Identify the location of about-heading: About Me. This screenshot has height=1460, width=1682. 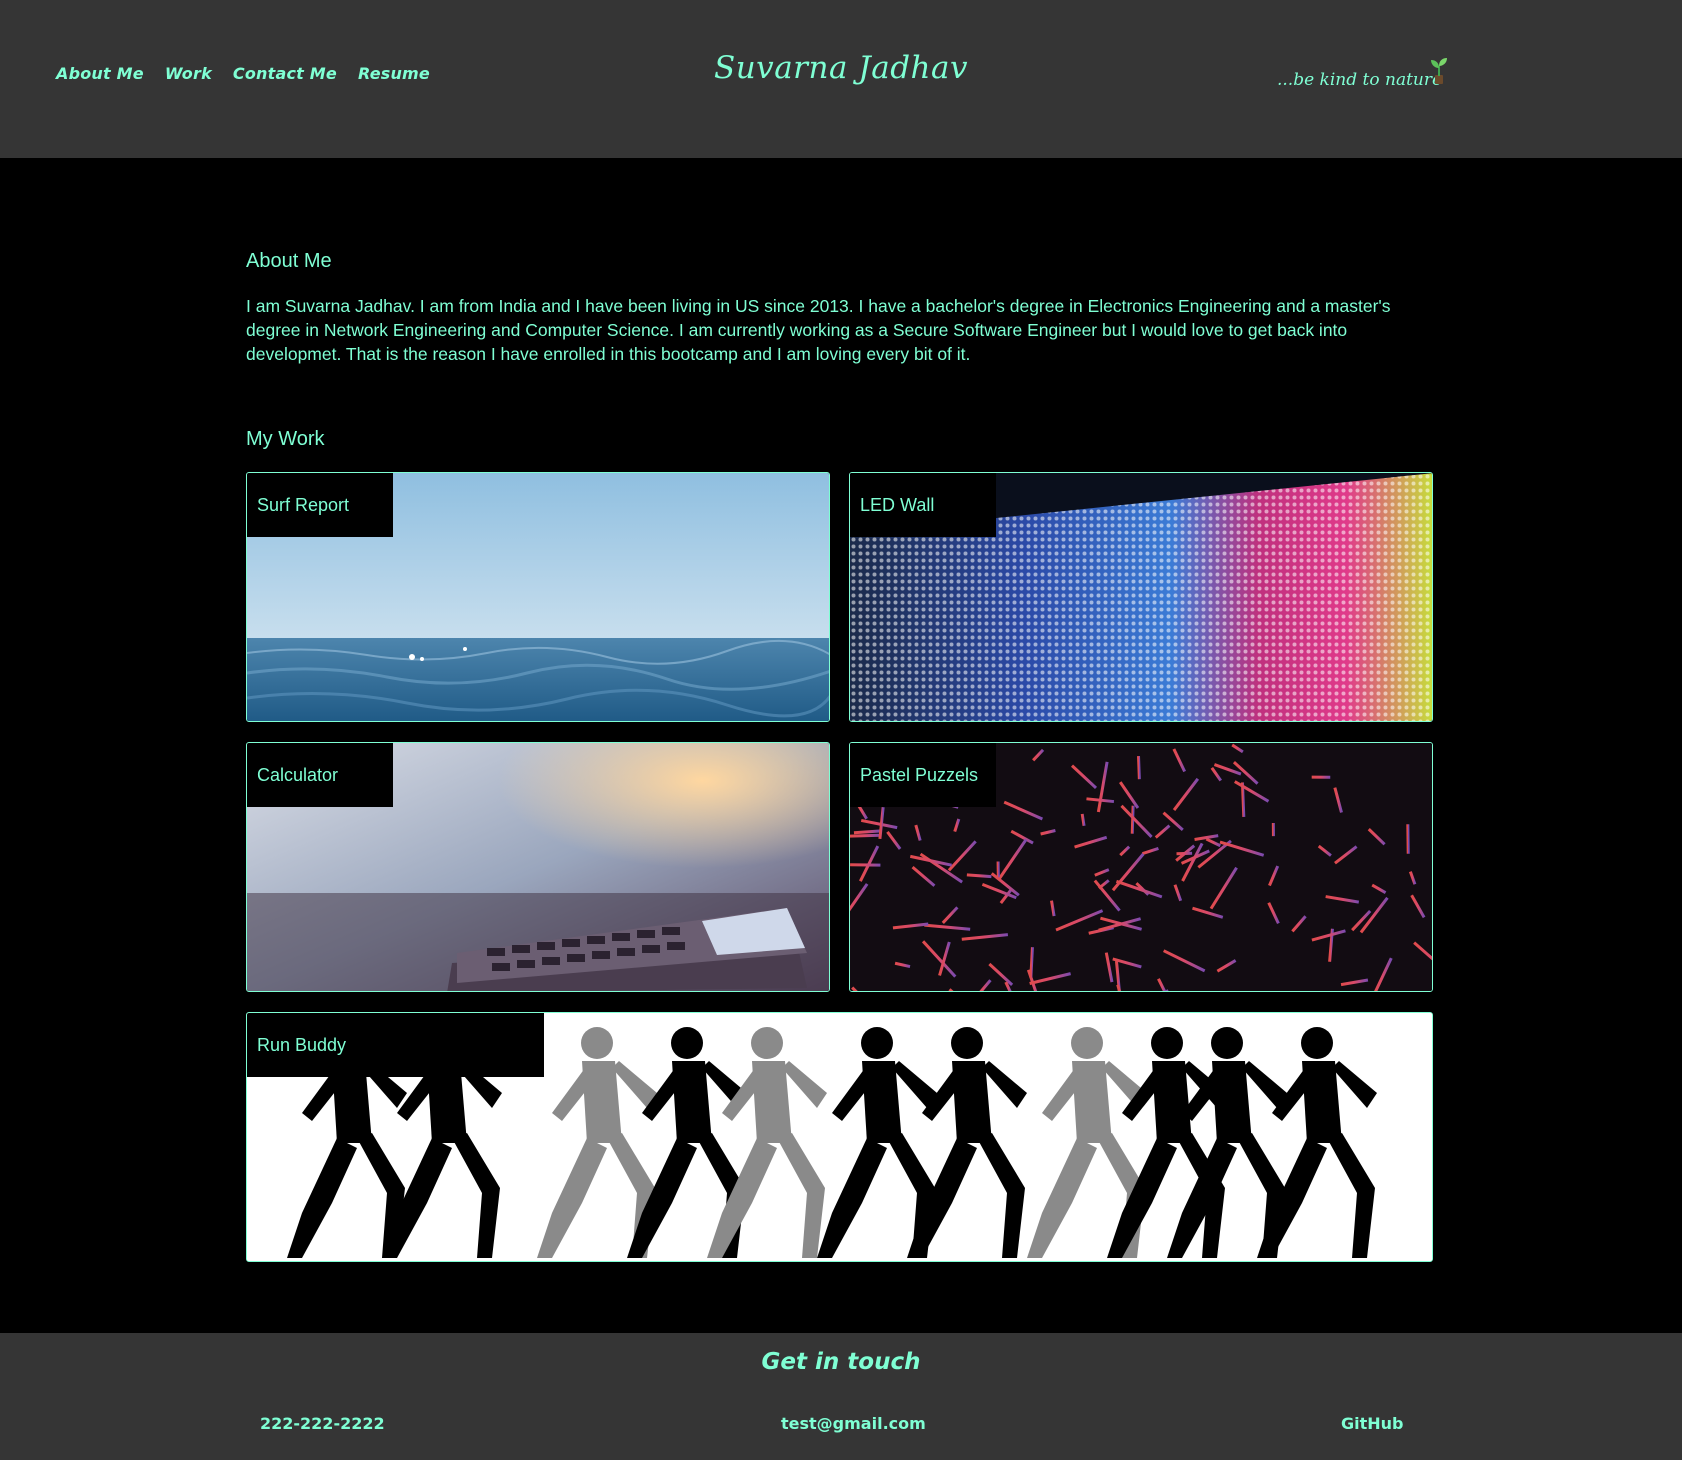
(289, 261).